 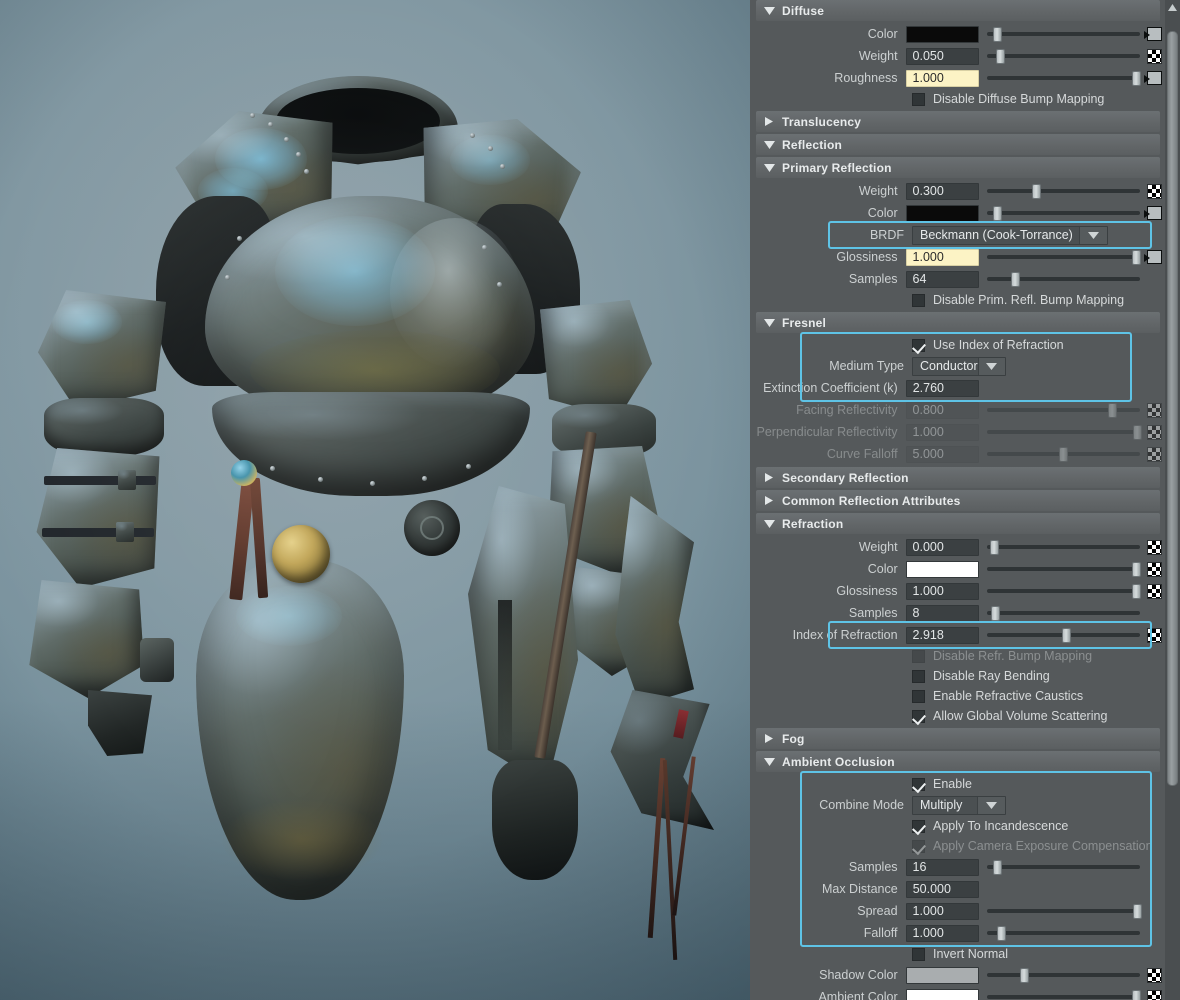 I want to click on section-header-fresnel: Fresnel, so click(x=958, y=322).